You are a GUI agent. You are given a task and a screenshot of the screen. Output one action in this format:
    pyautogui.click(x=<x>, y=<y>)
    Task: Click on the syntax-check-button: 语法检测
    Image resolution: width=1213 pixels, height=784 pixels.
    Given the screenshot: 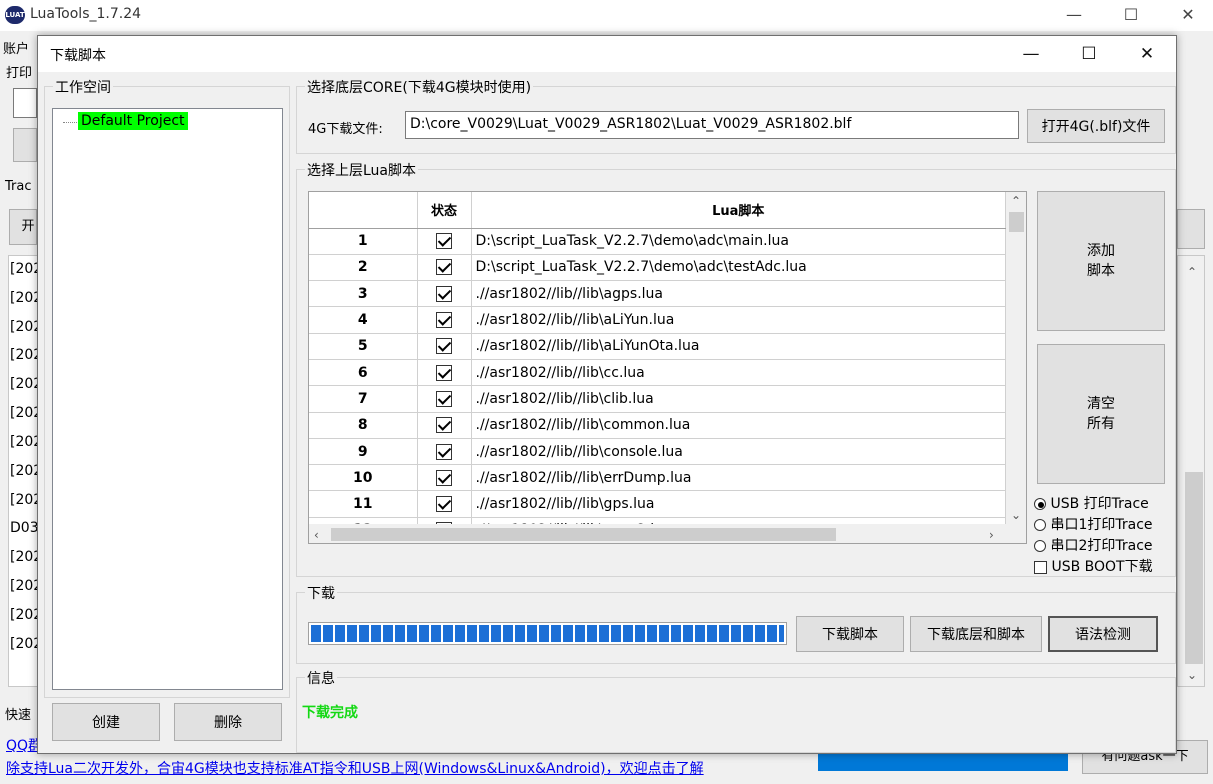 What is the action you would take?
    pyautogui.click(x=1103, y=634)
    